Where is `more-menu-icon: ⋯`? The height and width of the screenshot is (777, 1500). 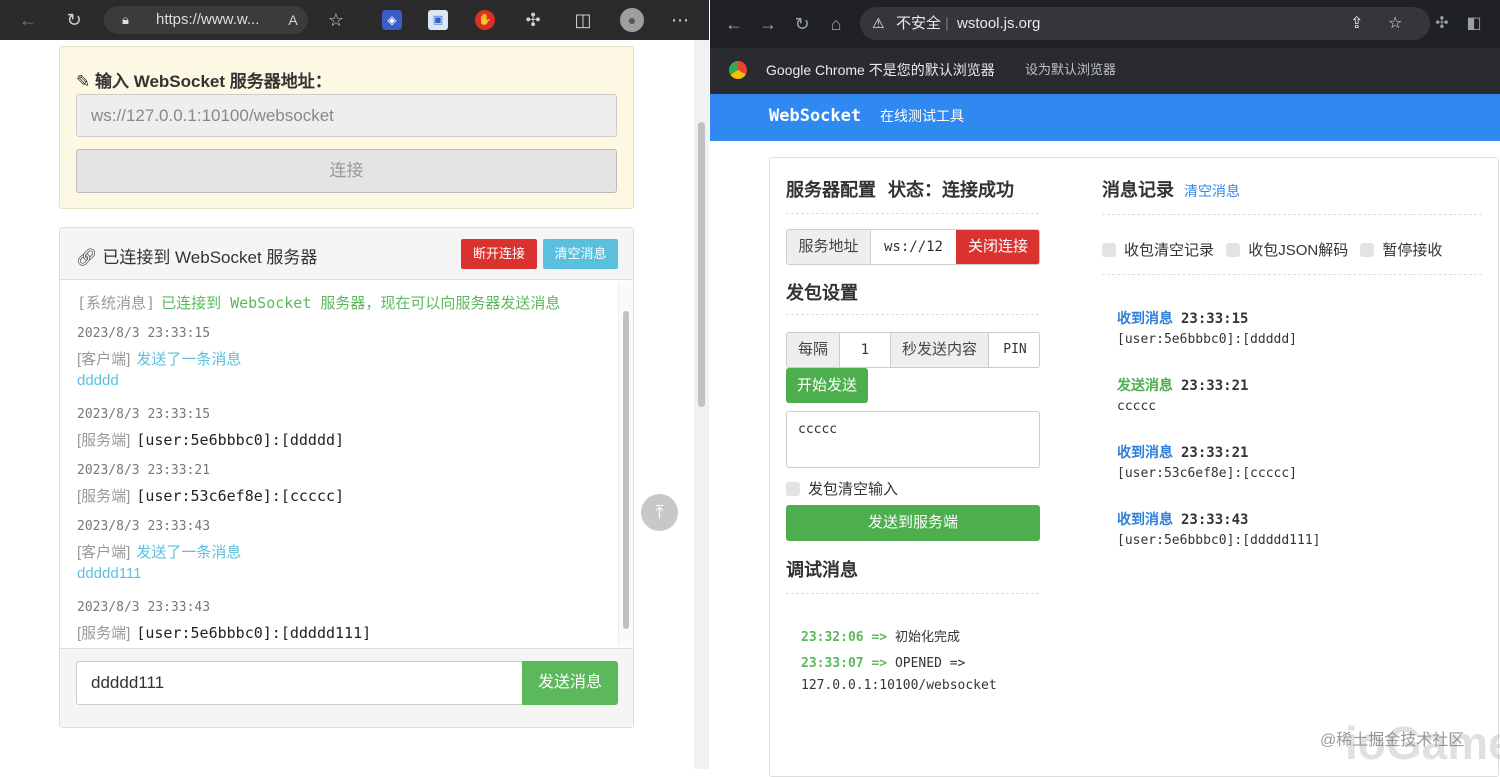 more-menu-icon: ⋯ is located at coordinates (680, 20).